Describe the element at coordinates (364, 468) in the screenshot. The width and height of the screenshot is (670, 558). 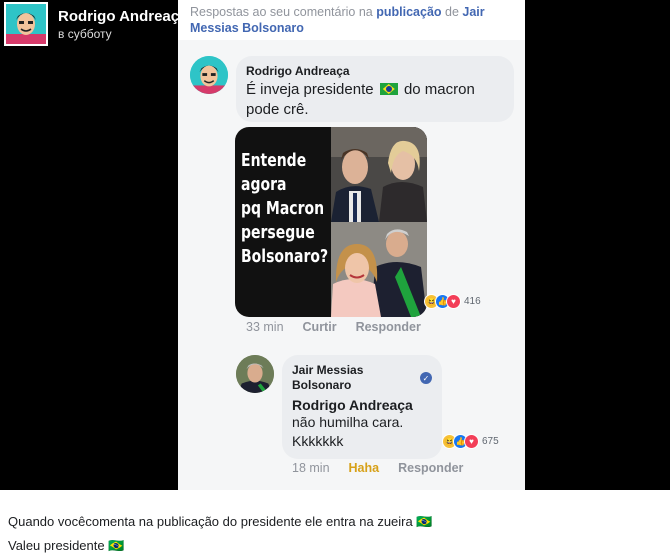
I see `haha-button: Haha` at that location.